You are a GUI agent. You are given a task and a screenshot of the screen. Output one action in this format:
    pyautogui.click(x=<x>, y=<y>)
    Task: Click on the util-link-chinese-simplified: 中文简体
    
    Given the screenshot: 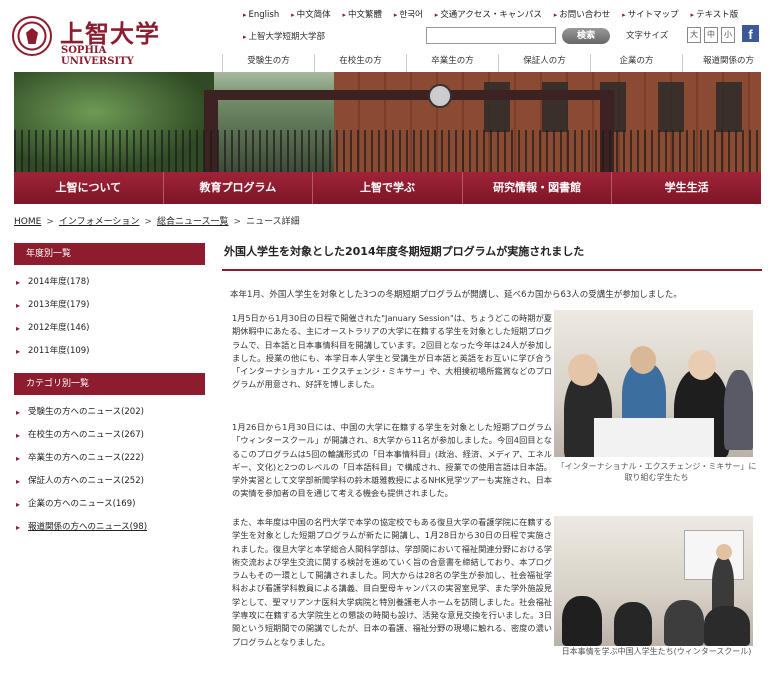 What is the action you would take?
    pyautogui.click(x=311, y=14)
    